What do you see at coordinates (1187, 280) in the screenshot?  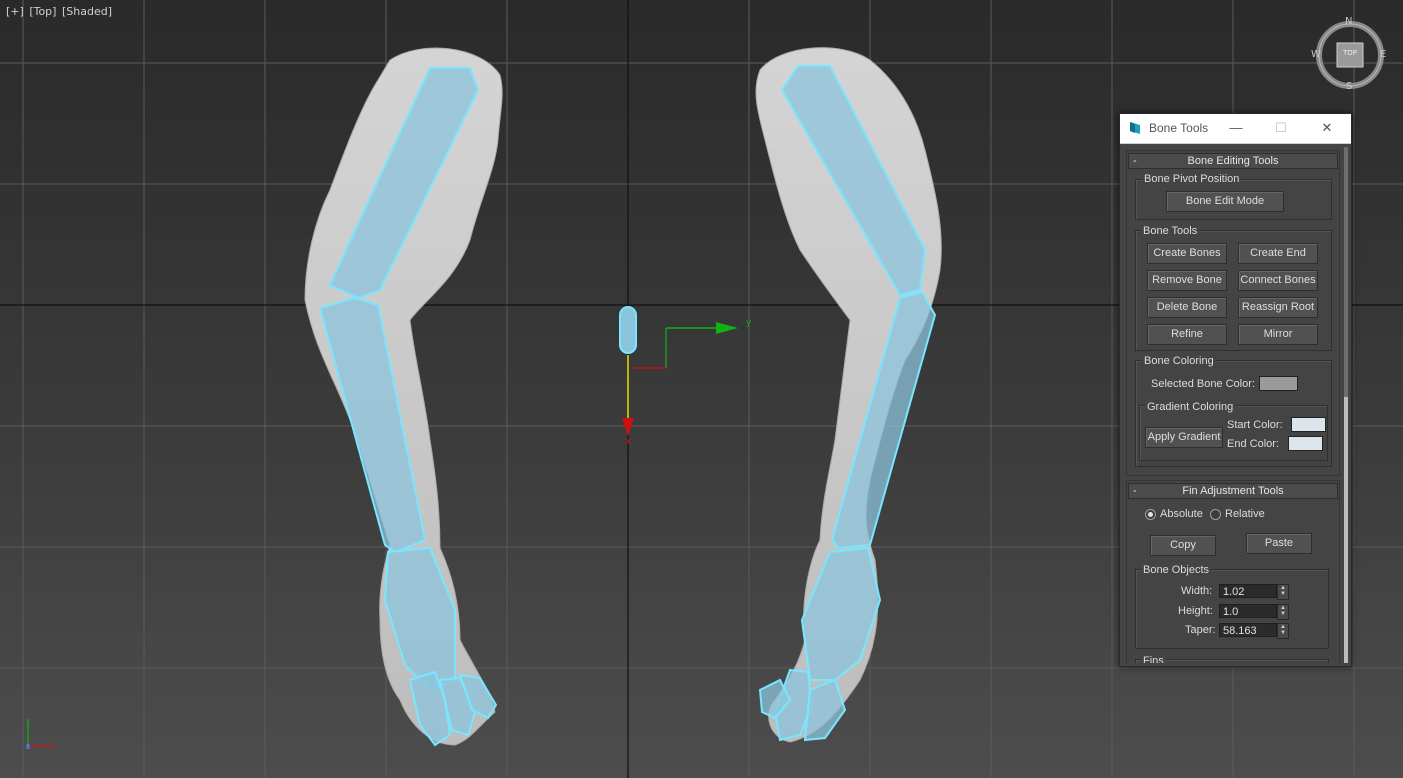 I see `remove-bone-button: Remove Bone` at bounding box center [1187, 280].